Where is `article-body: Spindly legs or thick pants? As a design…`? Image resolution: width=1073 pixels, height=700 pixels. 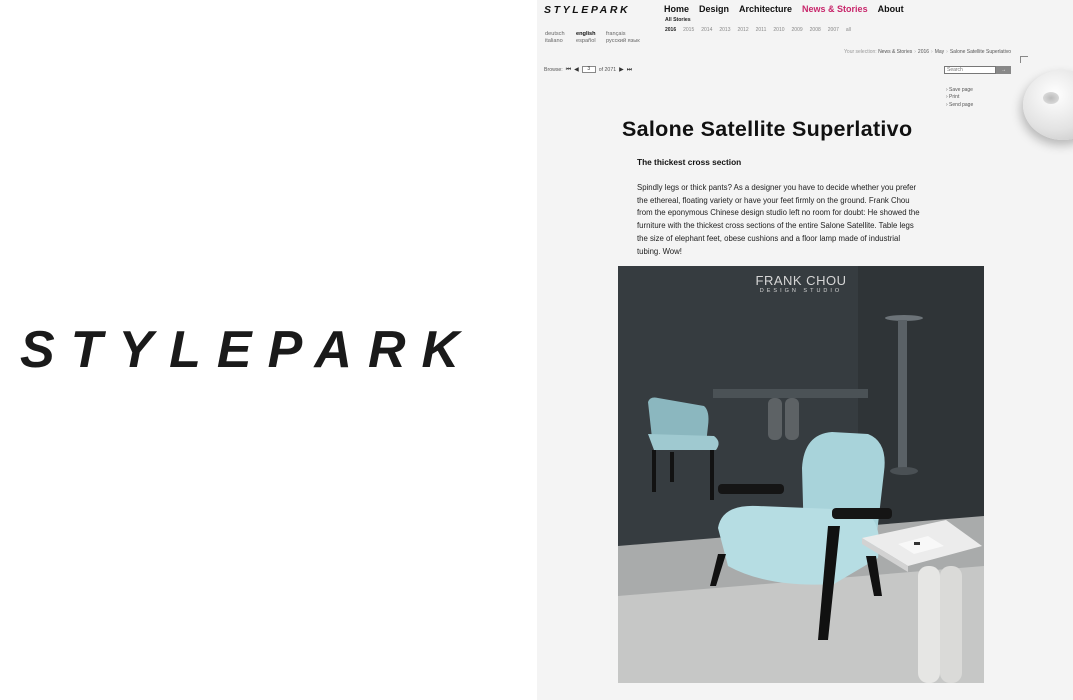 article-body: Spindly legs or thick pants? As a design… is located at coordinates (778, 219).